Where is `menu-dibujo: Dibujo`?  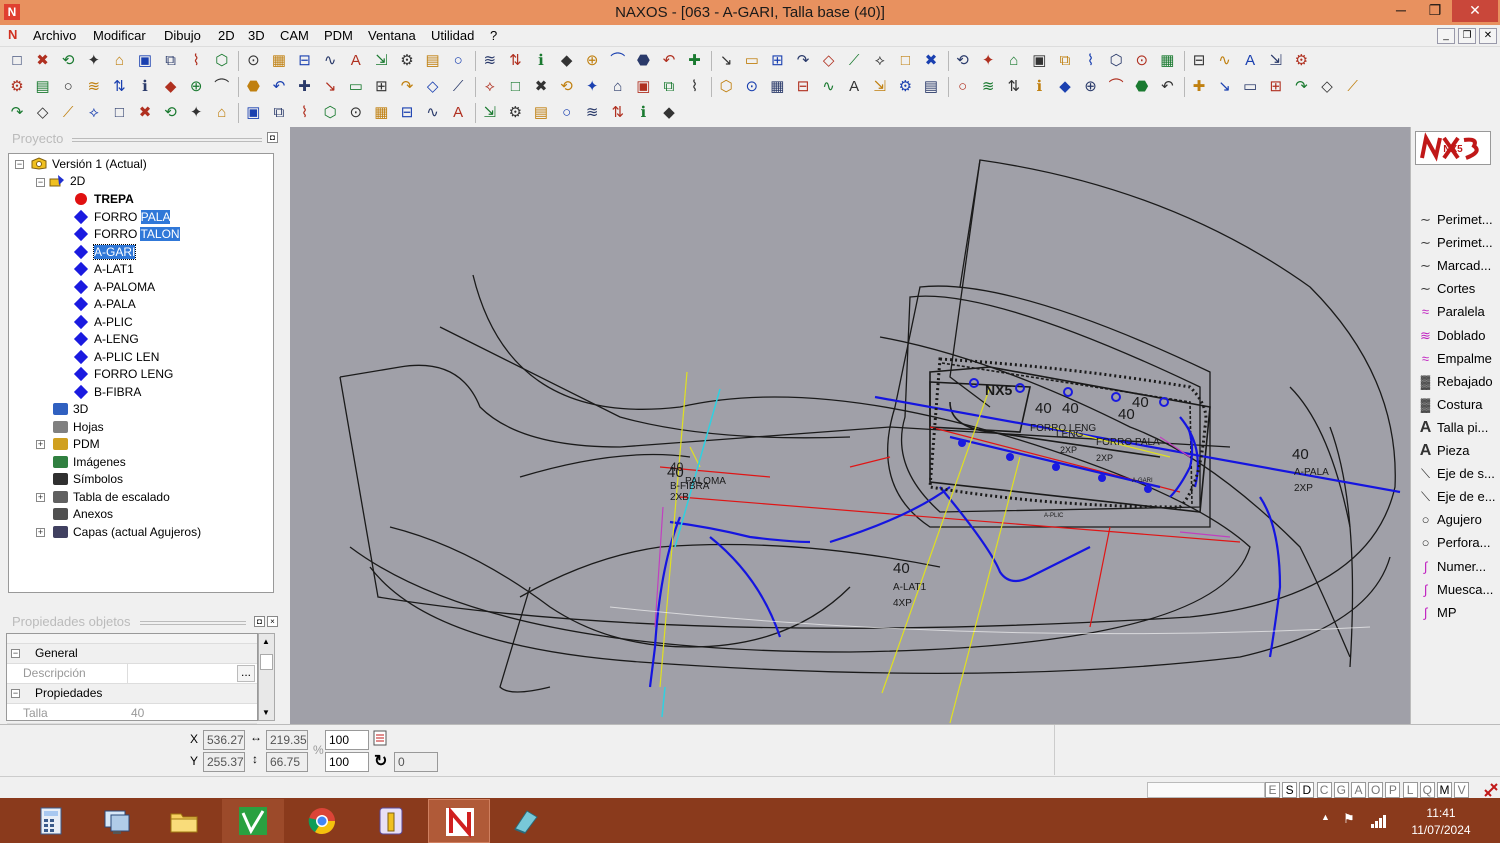 menu-dibujo: Dibujo is located at coordinates (182, 35).